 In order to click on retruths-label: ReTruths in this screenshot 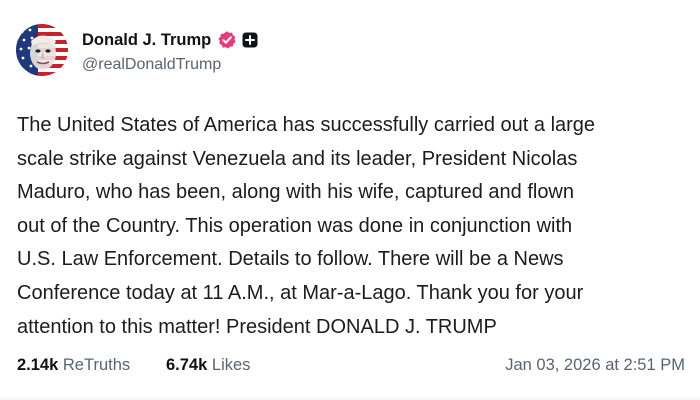, I will do `click(96, 365)`.